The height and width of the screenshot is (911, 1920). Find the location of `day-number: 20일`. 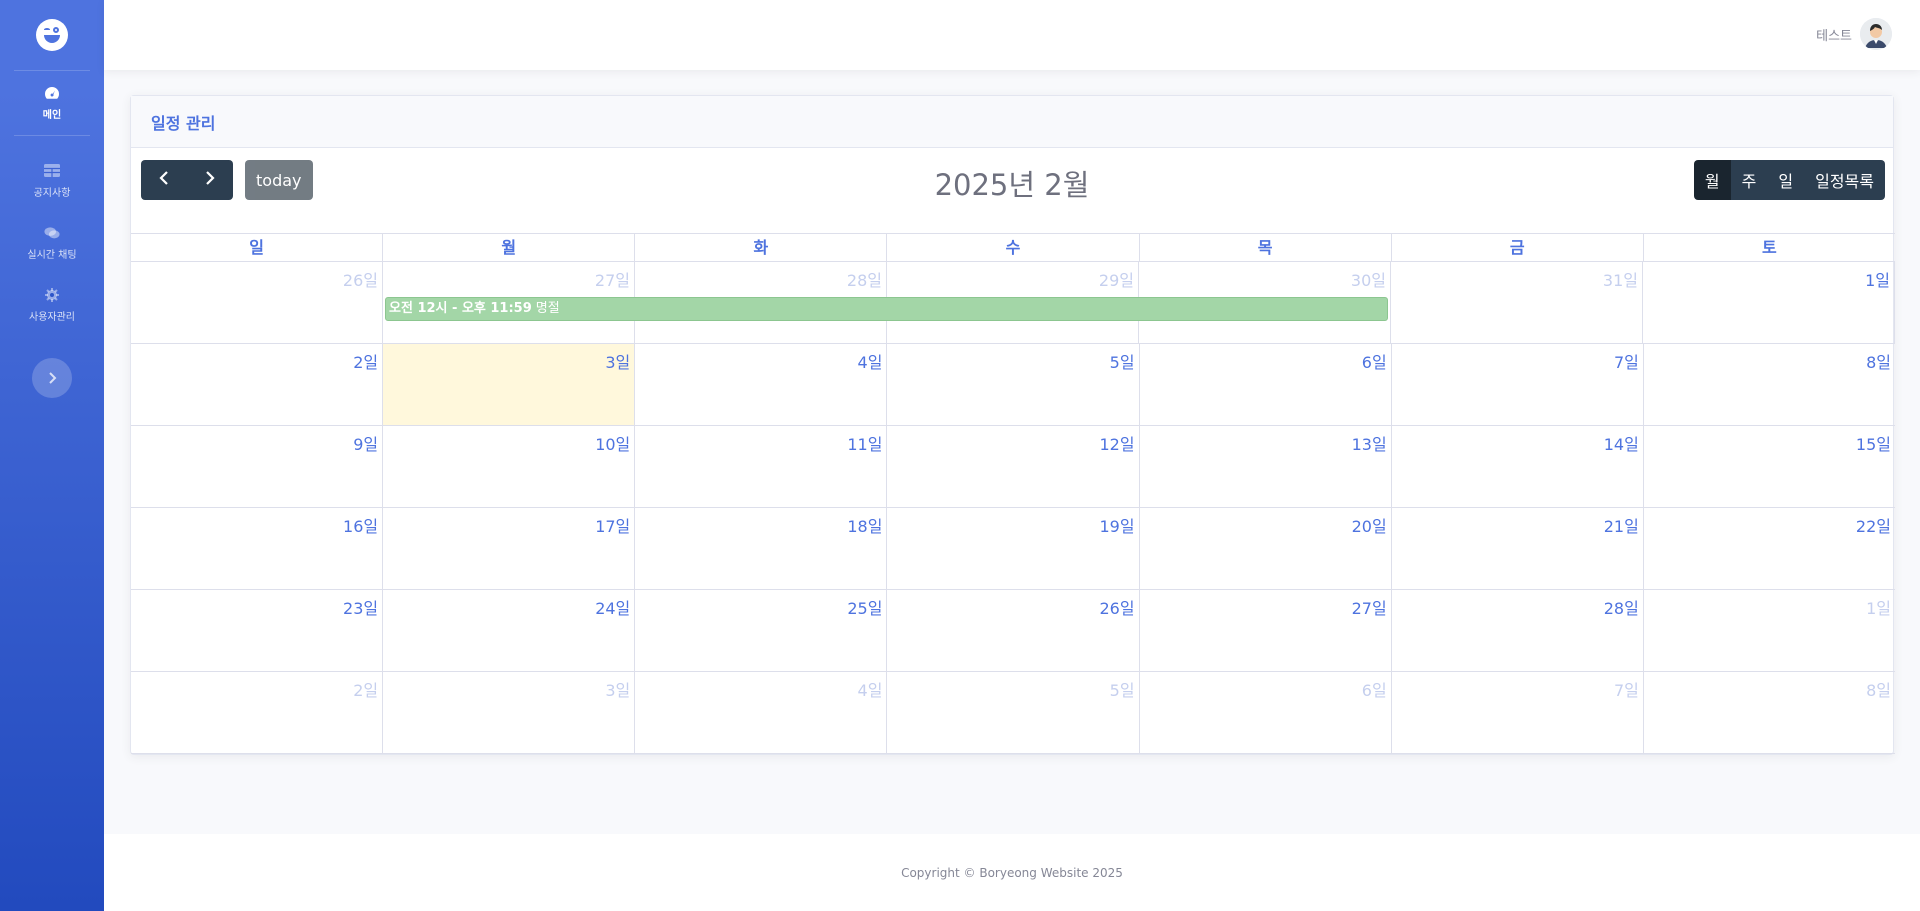

day-number: 20일 is located at coordinates (1369, 525).